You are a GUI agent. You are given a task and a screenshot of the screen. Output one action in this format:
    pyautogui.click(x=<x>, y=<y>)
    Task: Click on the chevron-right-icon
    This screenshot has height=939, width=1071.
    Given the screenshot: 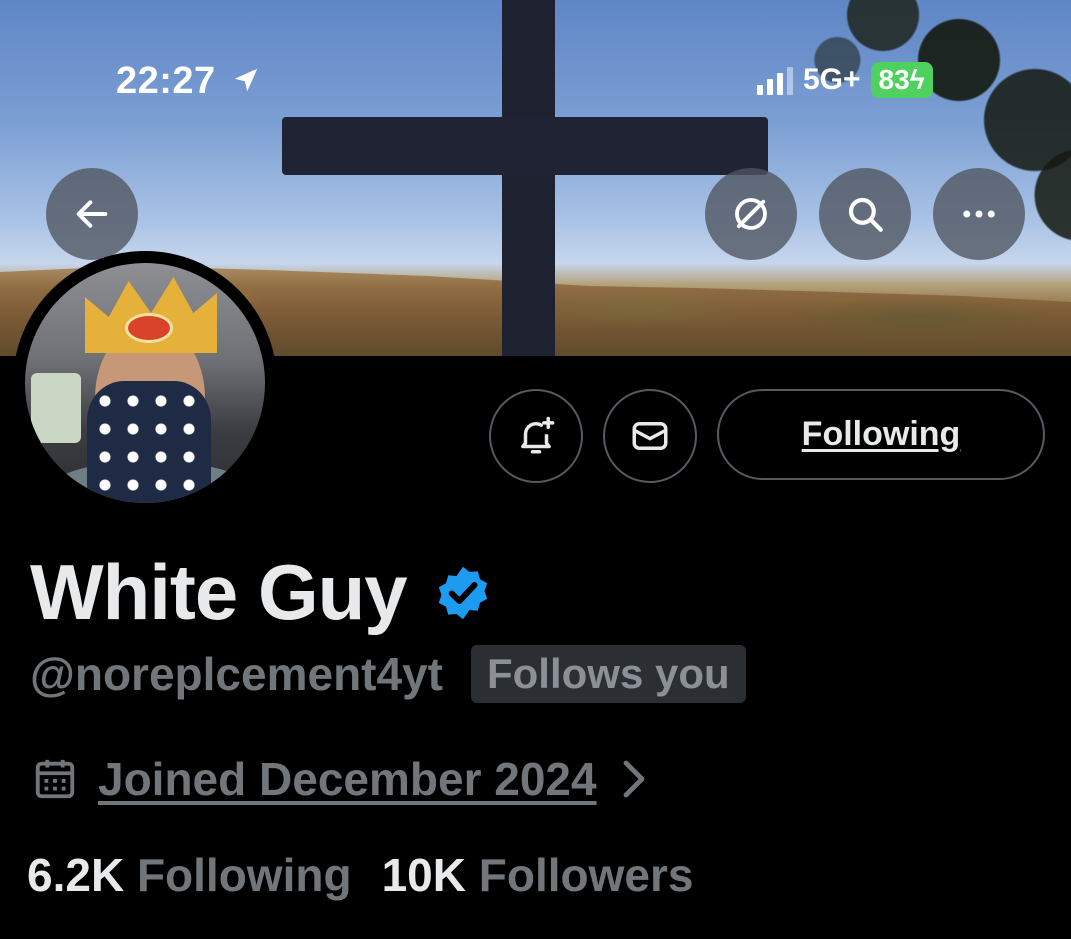 What is the action you would take?
    pyautogui.click(x=633, y=779)
    